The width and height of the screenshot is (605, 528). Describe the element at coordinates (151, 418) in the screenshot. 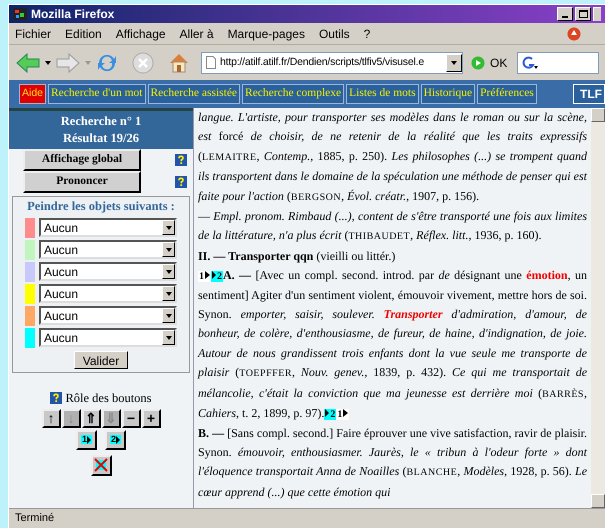

I see `navigation-button: +` at that location.